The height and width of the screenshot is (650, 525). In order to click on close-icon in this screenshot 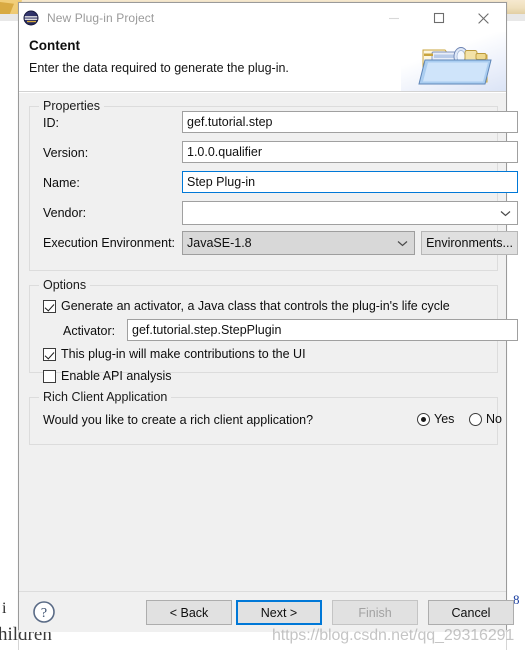, I will do `click(483, 18)`.